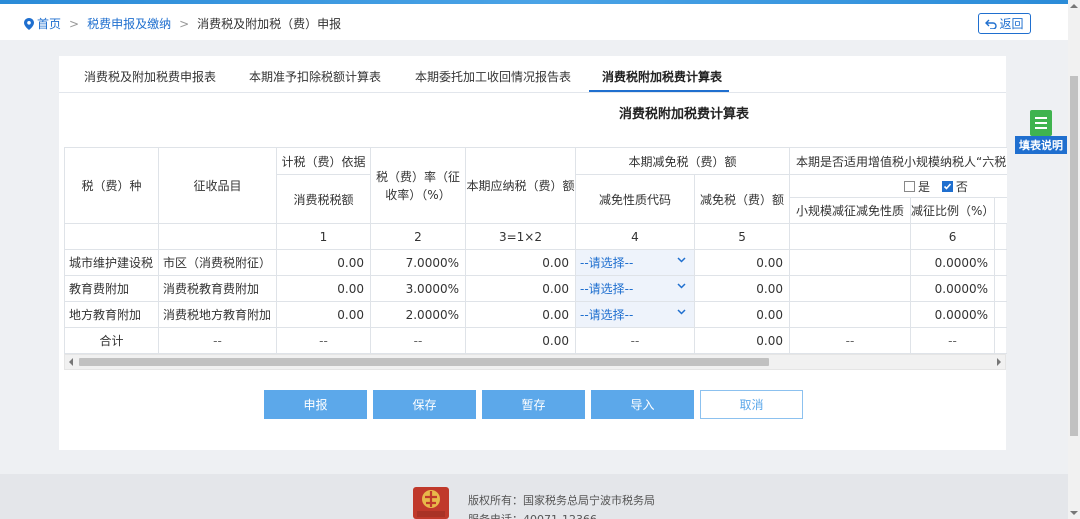 This screenshot has width=1080, height=519. I want to click on colnum: 1, so click(323, 236).